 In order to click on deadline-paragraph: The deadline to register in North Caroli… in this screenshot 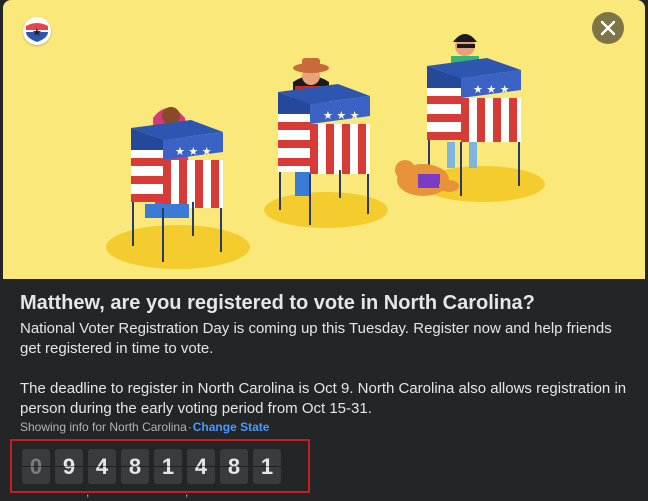, I will do `click(323, 398)`.